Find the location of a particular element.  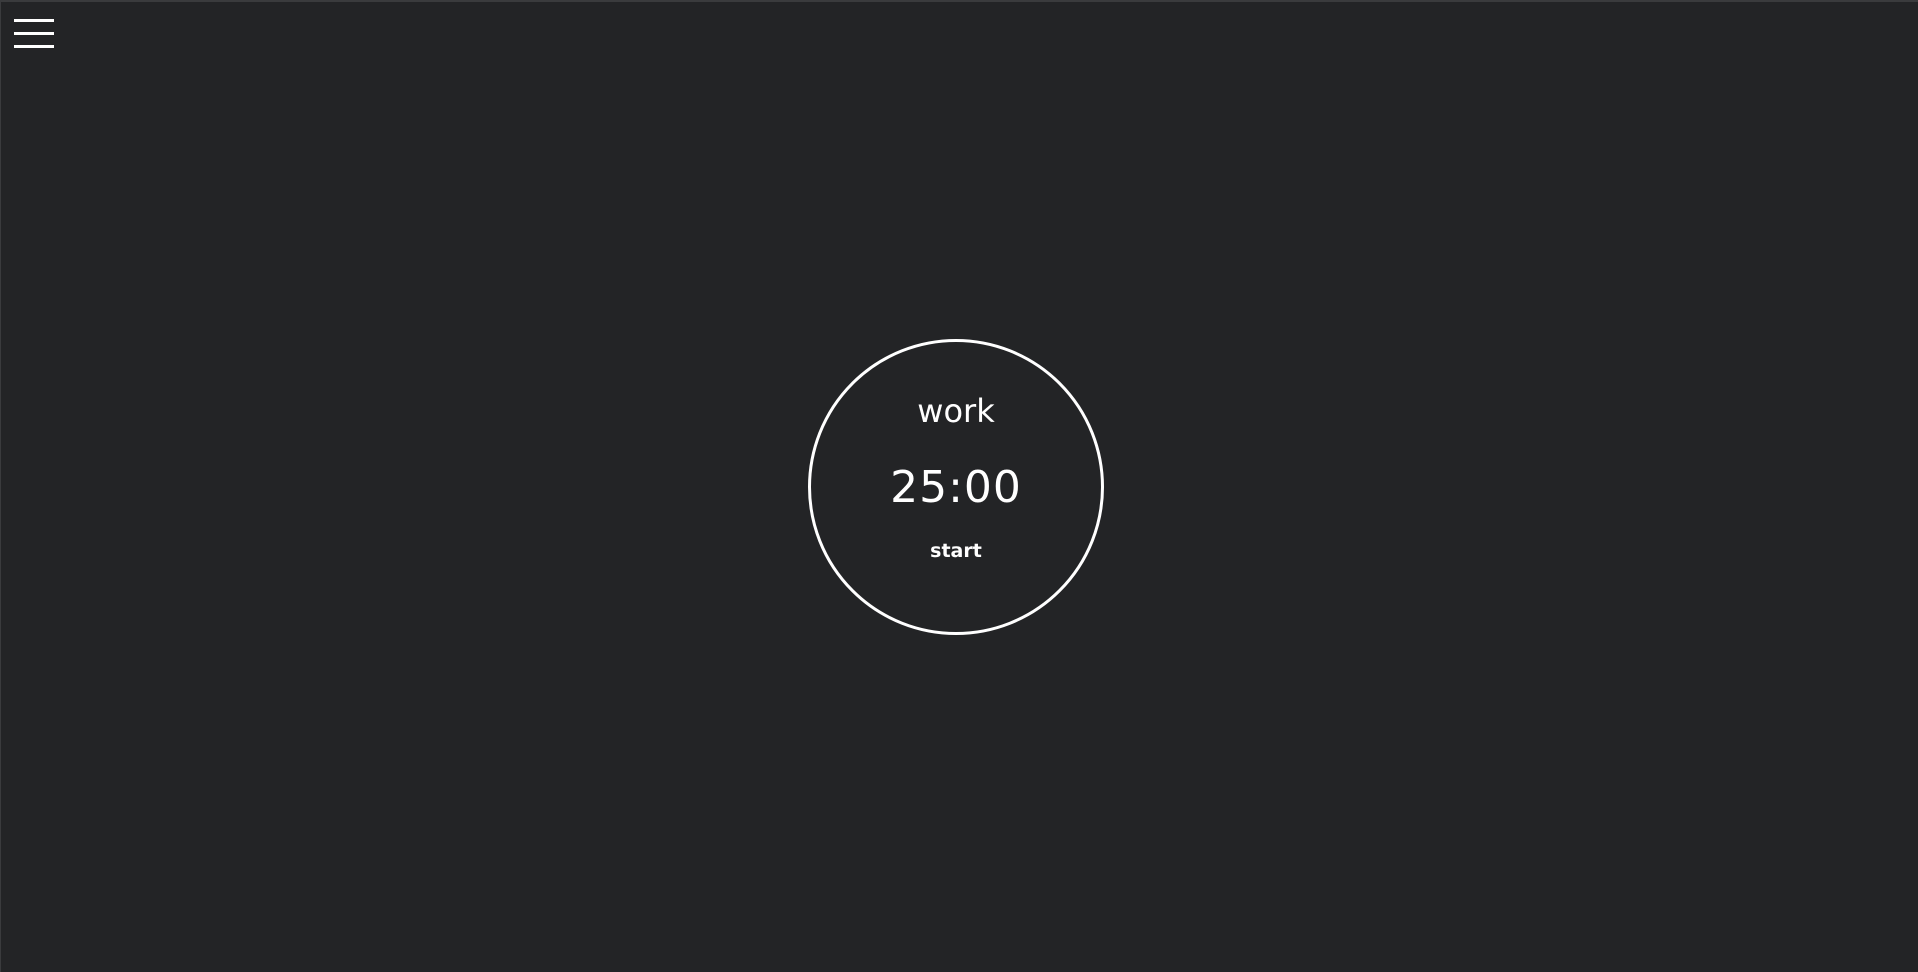

hamburger-menu-icon is located at coordinates (35, 34).